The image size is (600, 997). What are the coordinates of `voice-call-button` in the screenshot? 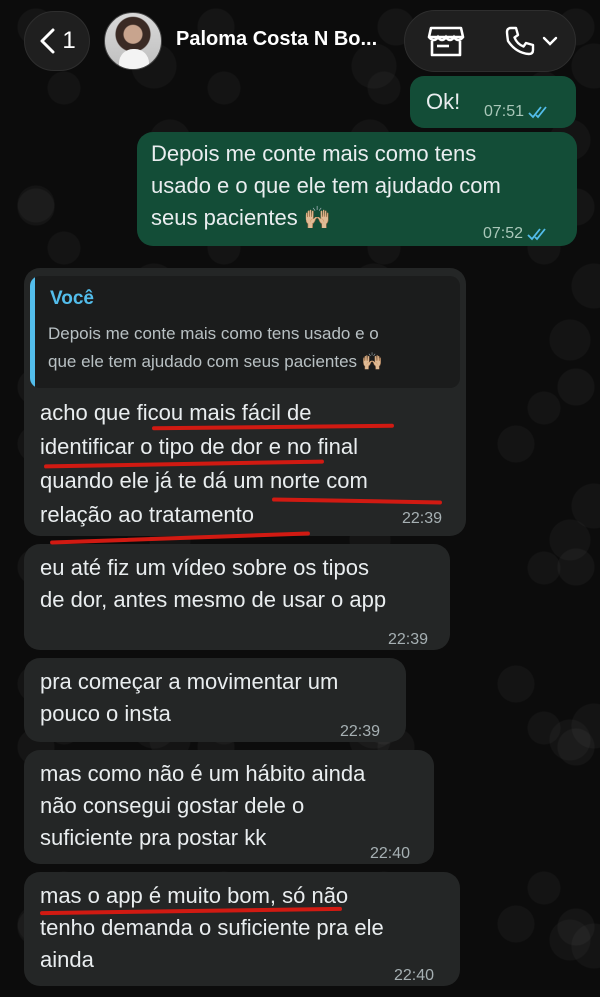 It's located at (531, 41).